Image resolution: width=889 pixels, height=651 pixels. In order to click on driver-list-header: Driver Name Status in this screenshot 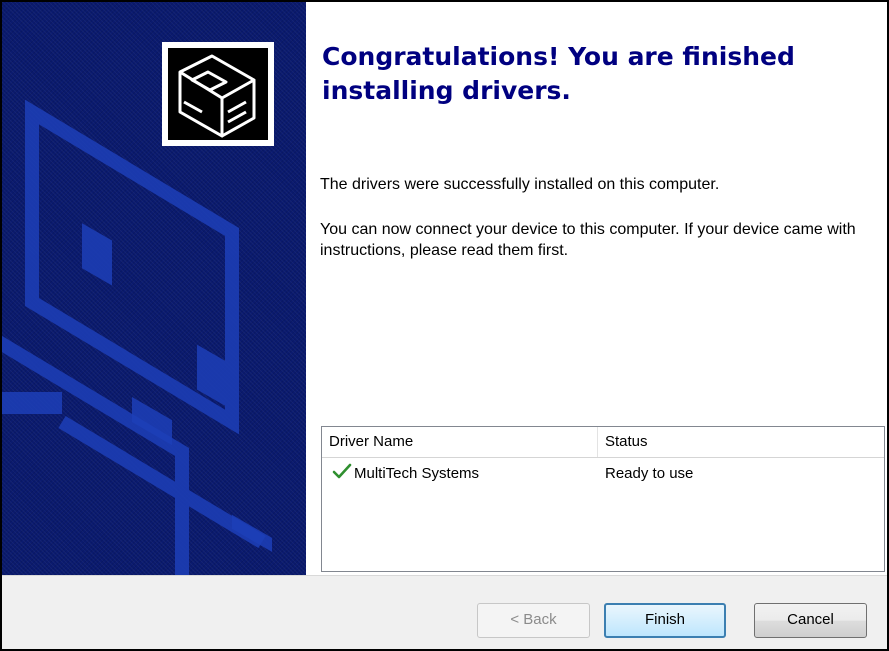, I will do `click(603, 442)`.